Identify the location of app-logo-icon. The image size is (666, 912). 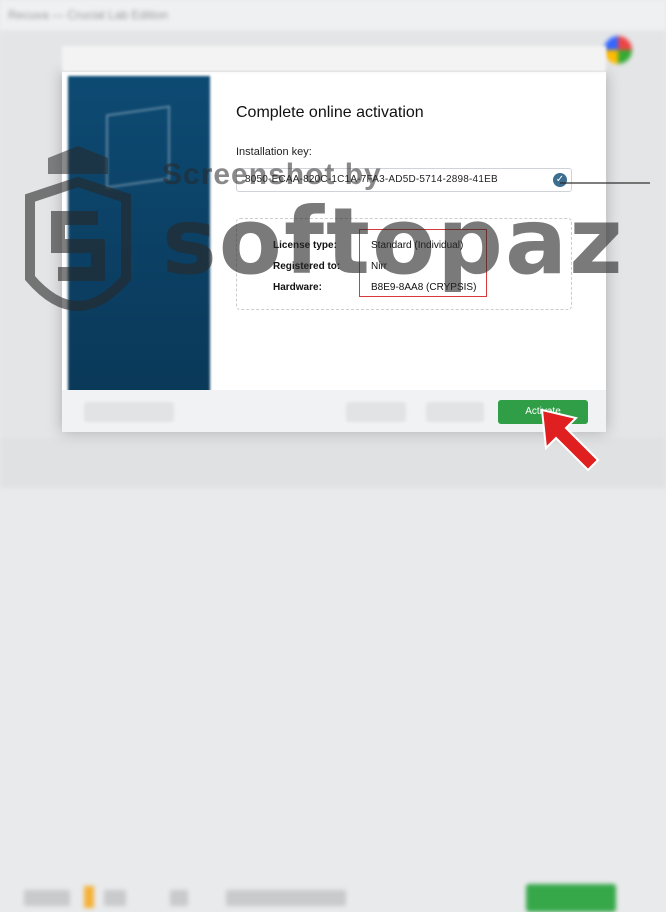
(618, 50).